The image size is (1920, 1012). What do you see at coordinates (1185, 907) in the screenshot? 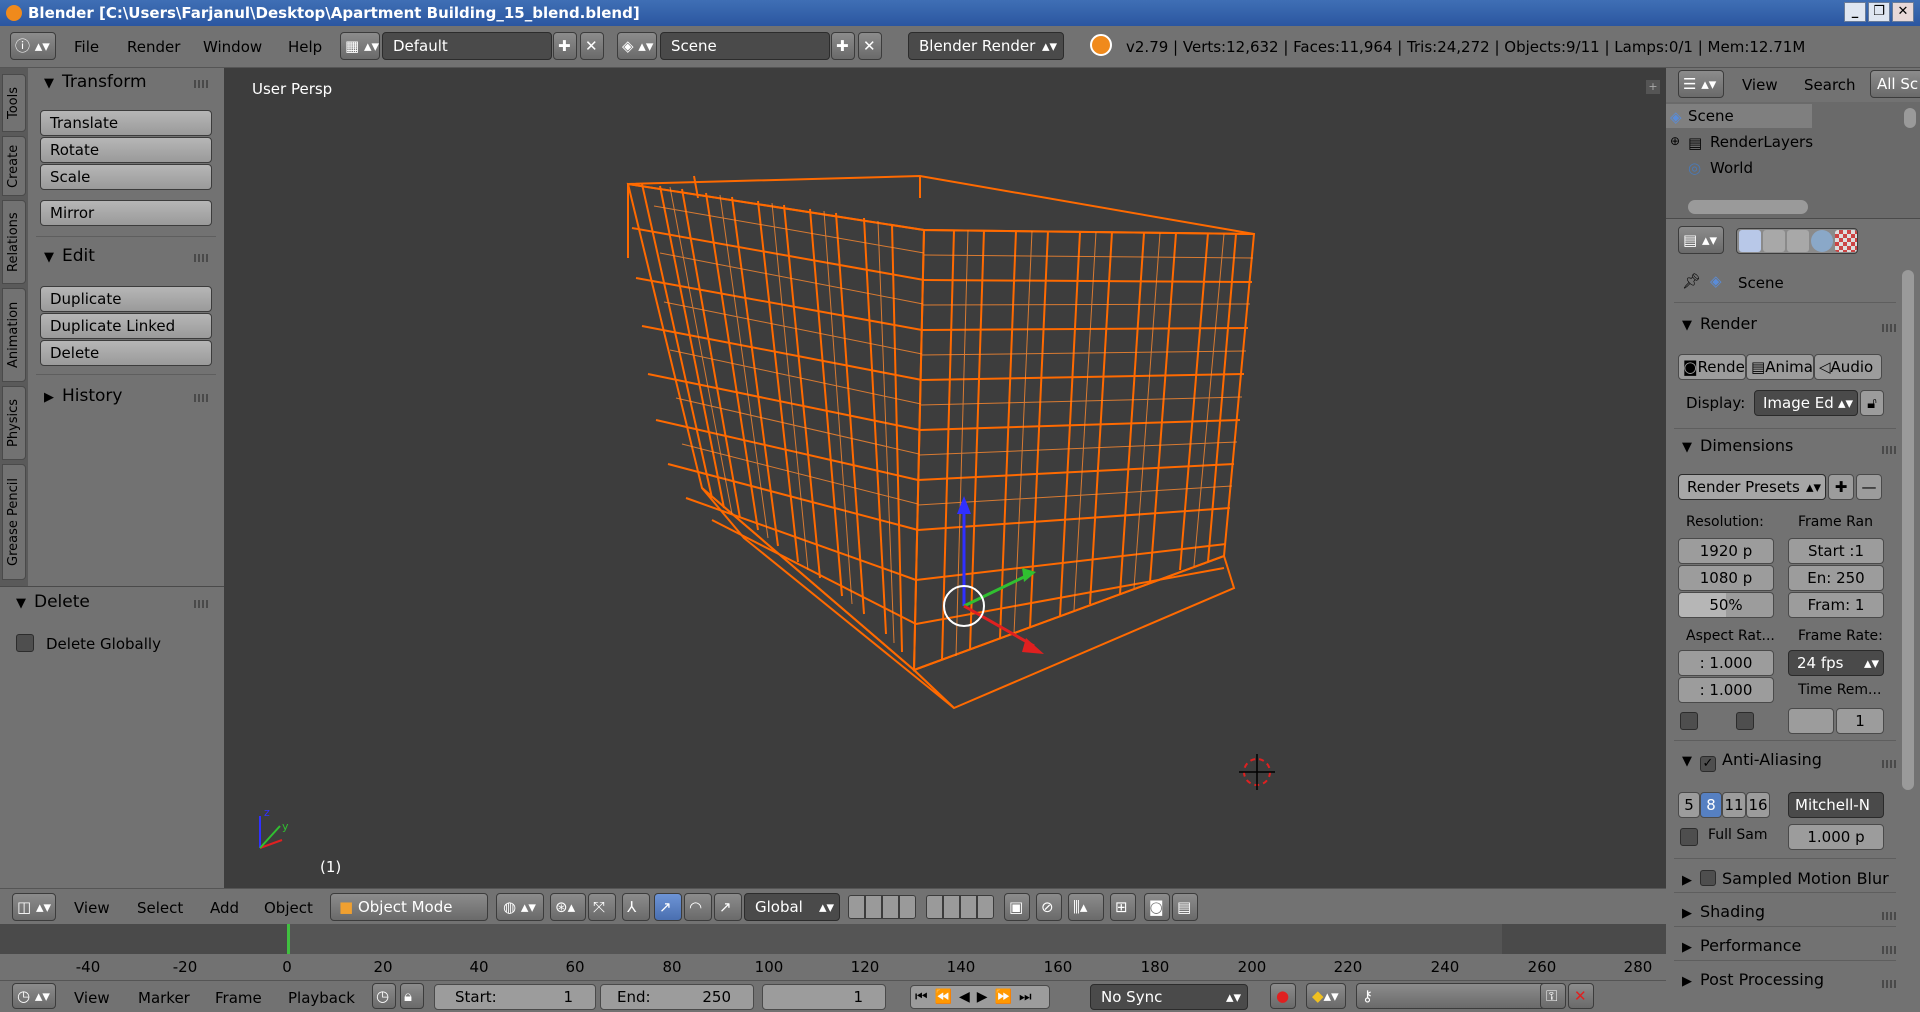
I see `opengl-anim-button: ▤` at bounding box center [1185, 907].